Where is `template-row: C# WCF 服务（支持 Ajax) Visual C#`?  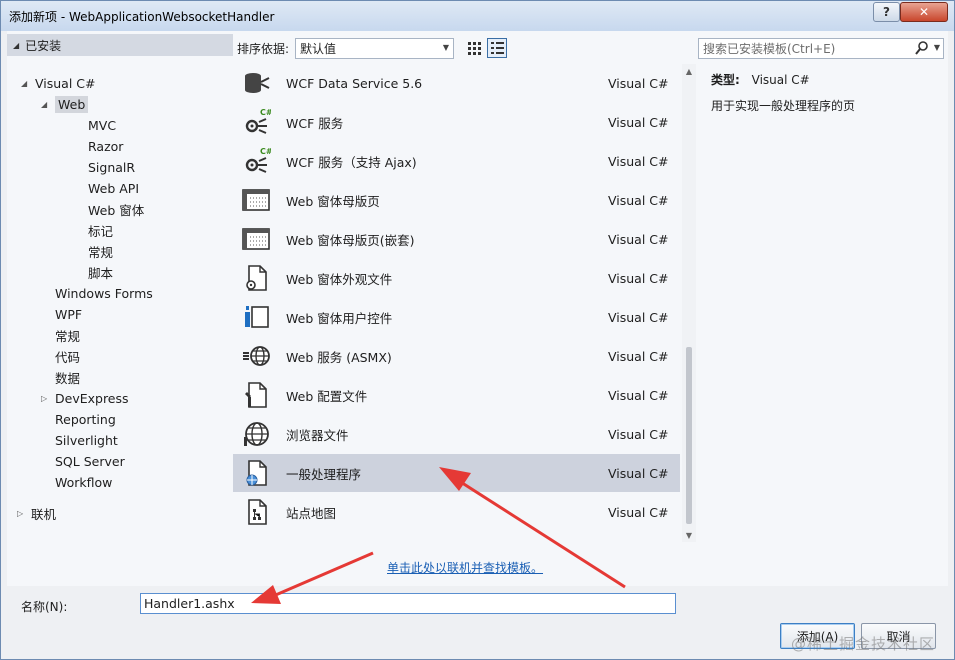 template-row: C# WCF 服务（支持 Ajax) Visual C# is located at coordinates (456, 161).